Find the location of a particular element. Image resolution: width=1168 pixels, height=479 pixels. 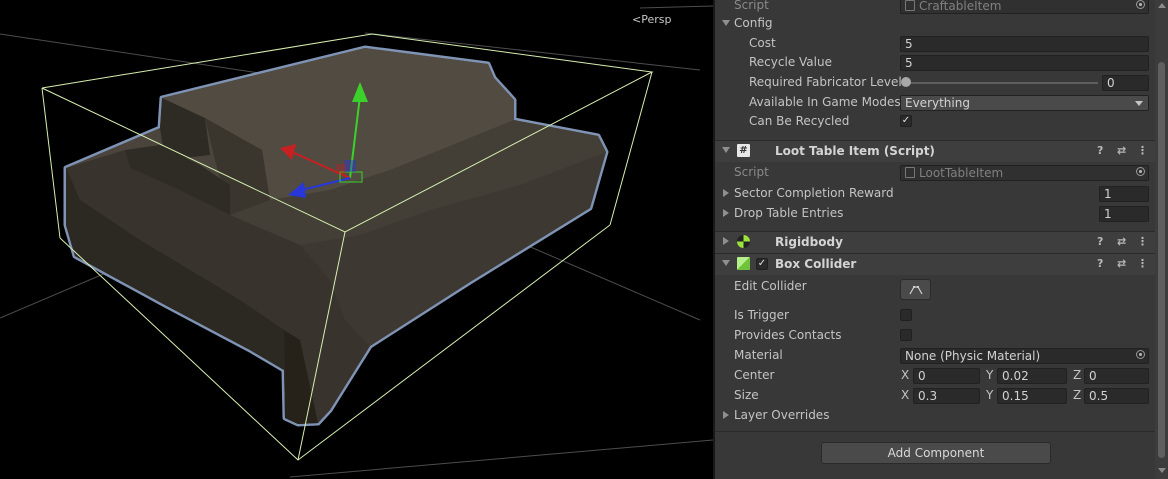

material-row: Material None (Physic Material) is located at coordinates (935, 356).